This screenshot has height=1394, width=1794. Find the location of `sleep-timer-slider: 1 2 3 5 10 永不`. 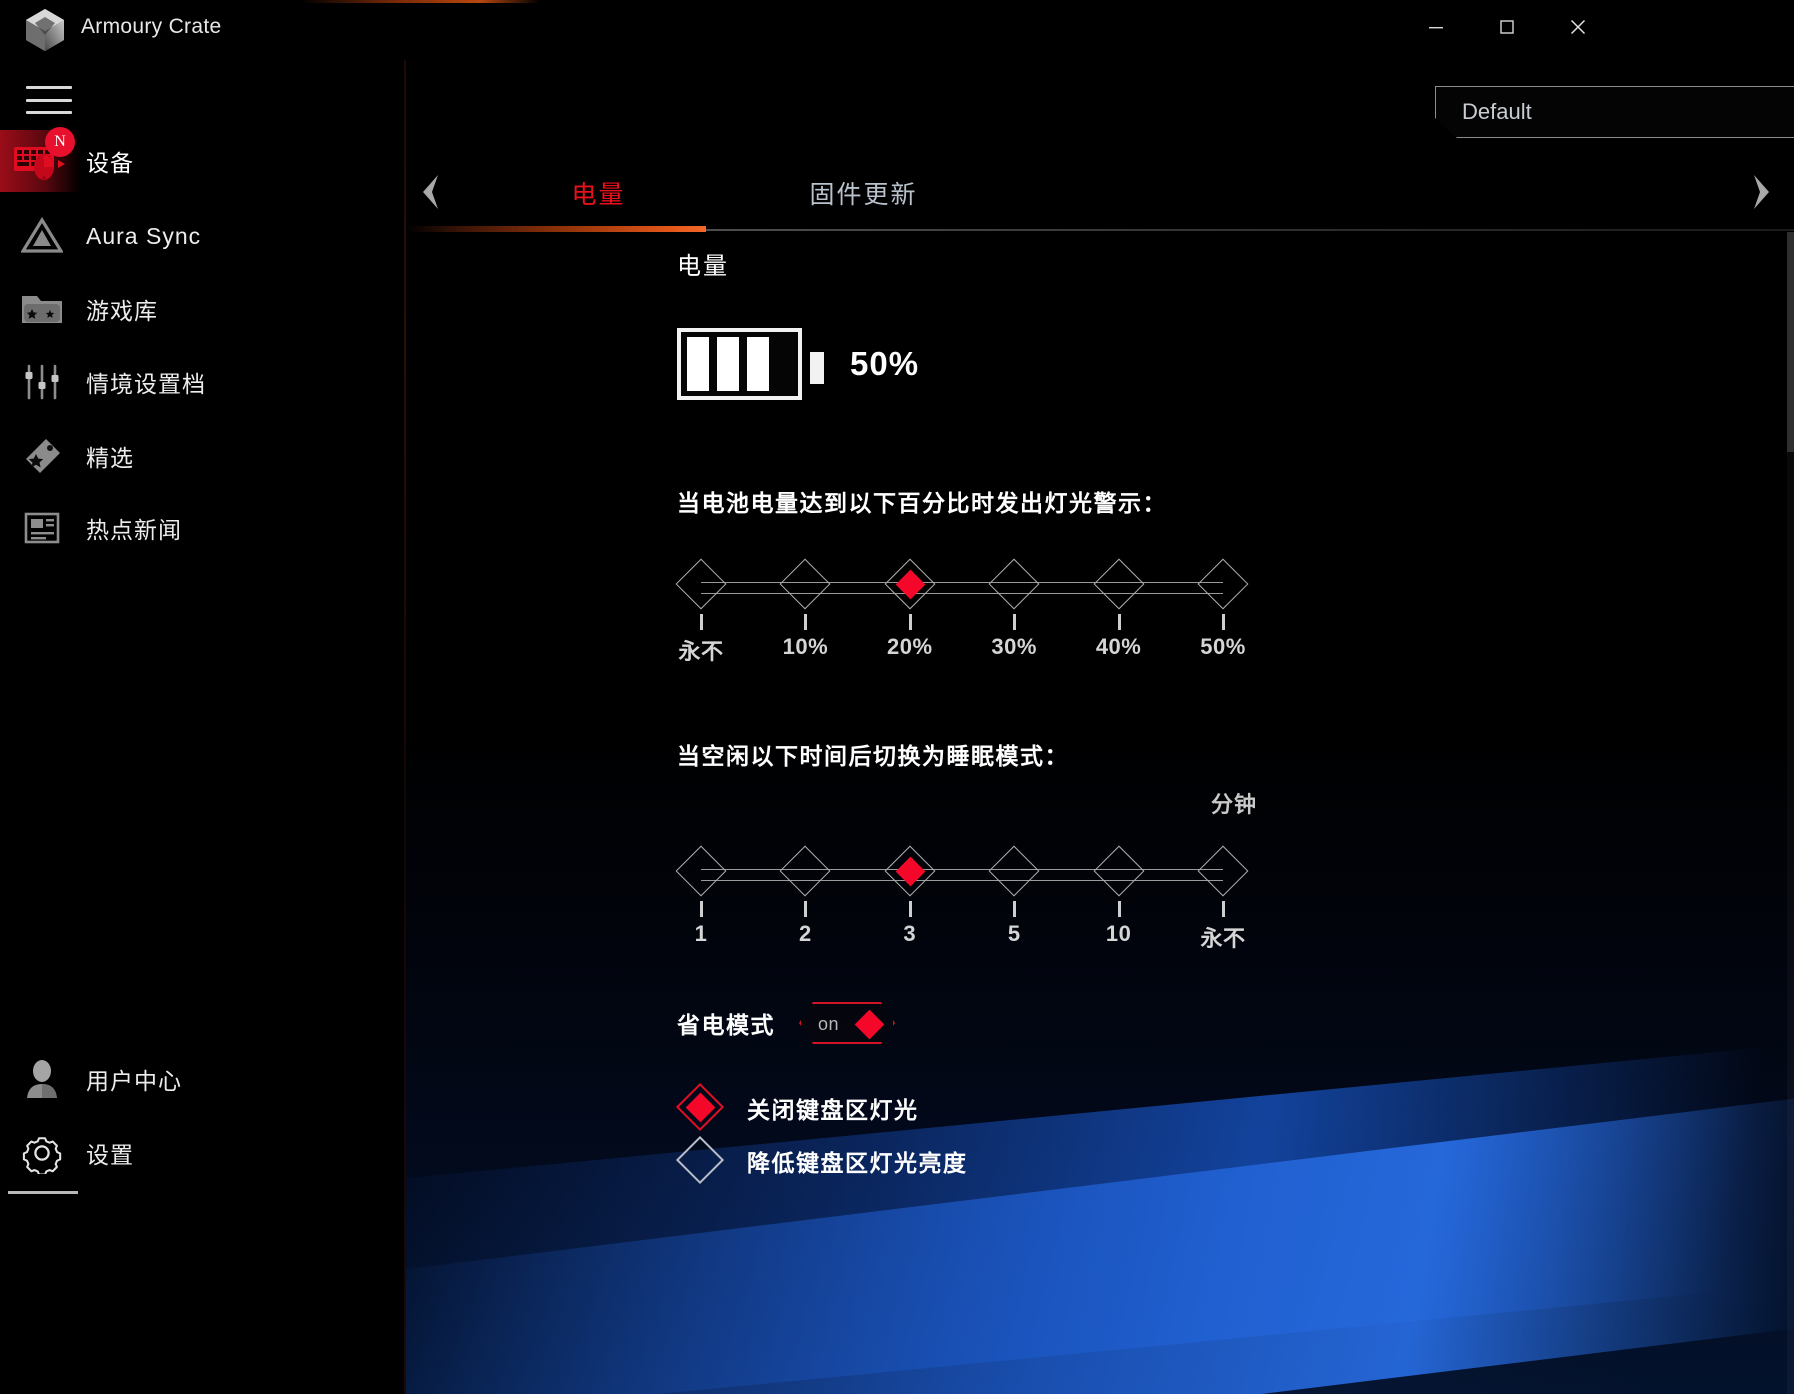

sleep-timer-slider: 1 2 3 5 10 永不 is located at coordinates (962, 895).